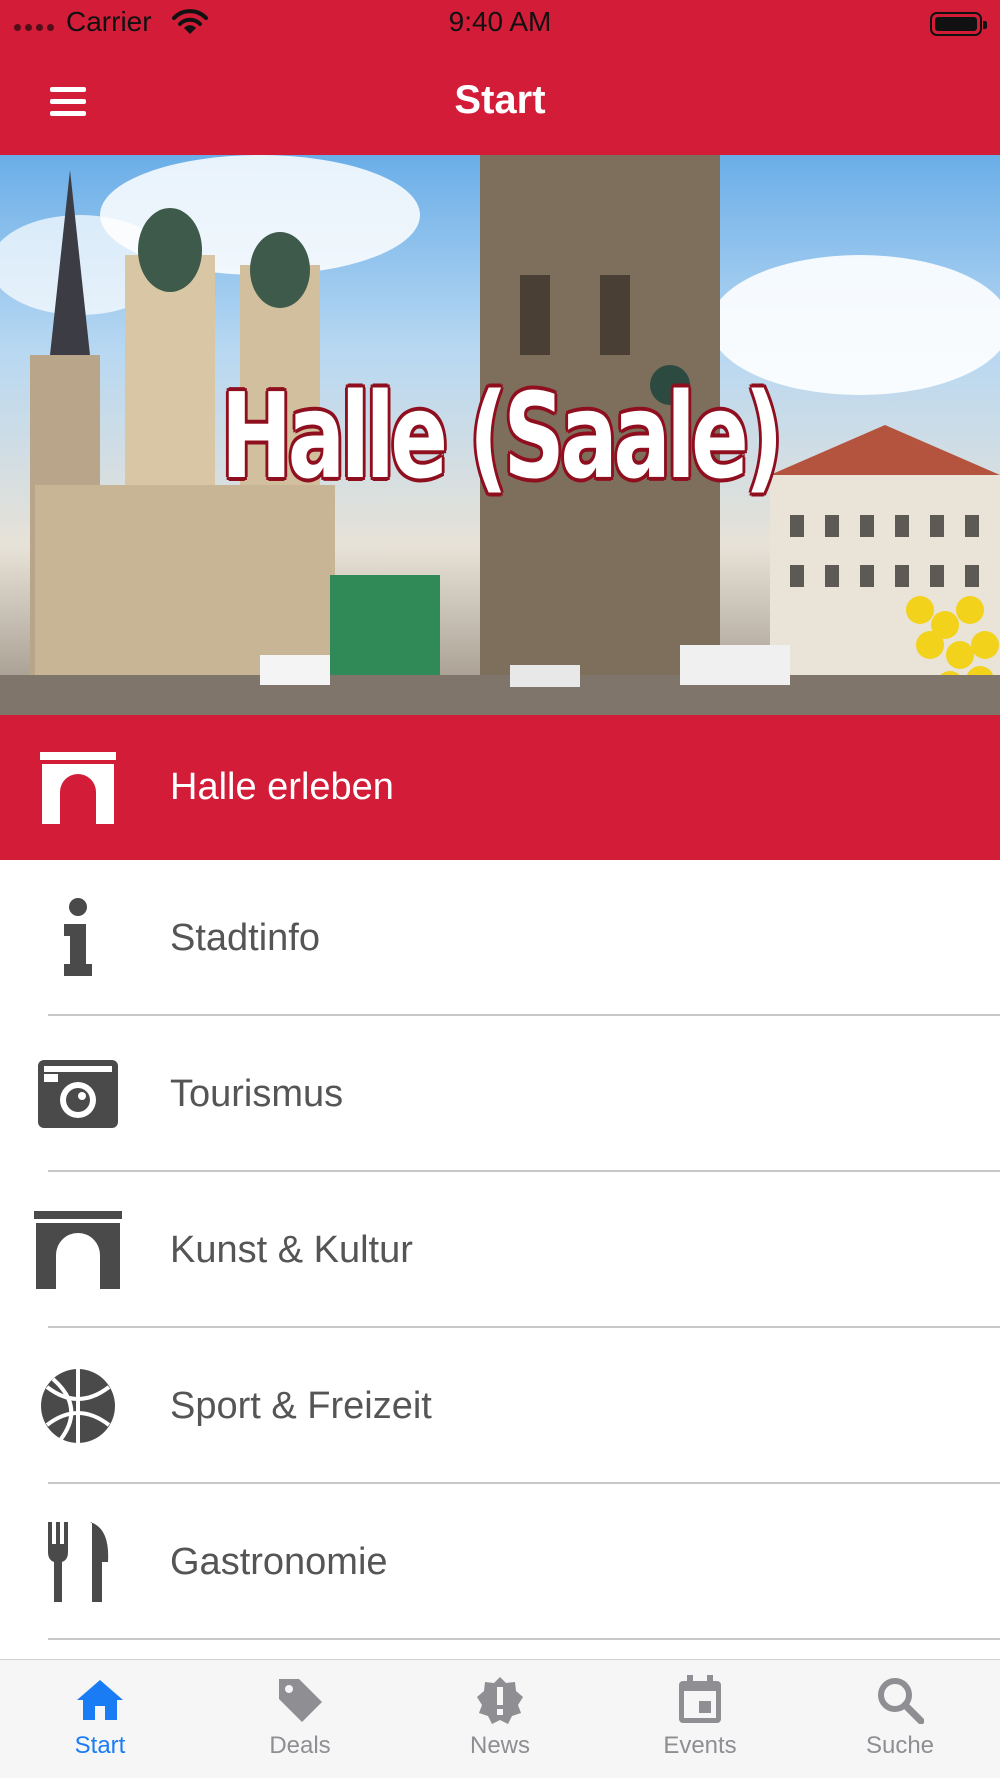 Image resolution: width=1000 pixels, height=1778 pixels. Describe the element at coordinates (500, 787) in the screenshot. I see `list-item-halle-erleben: Halle erleben` at that location.